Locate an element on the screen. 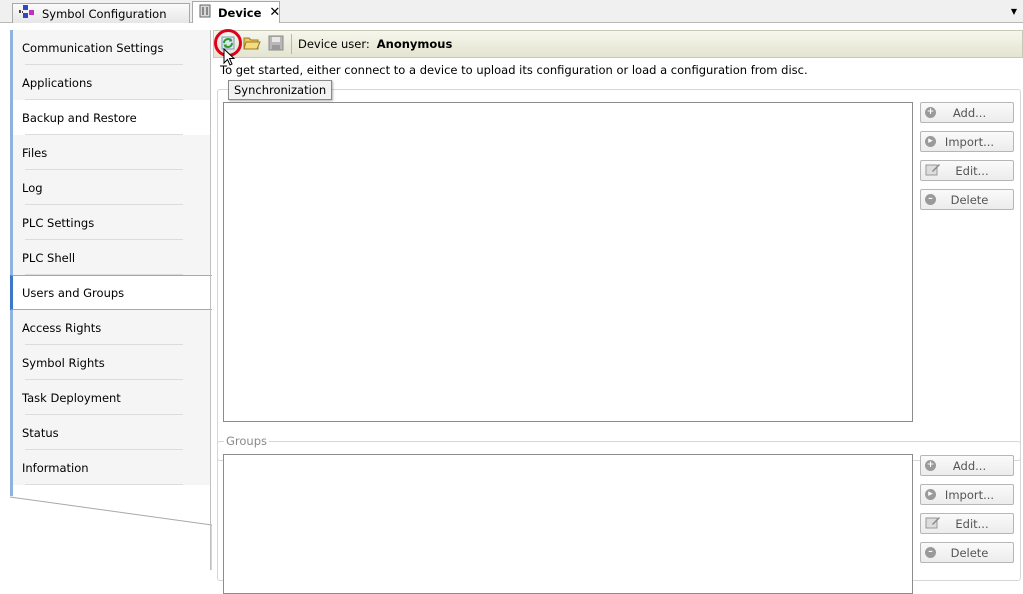 The width and height of the screenshot is (1023, 594). toolbar-separator is located at coordinates (291, 44).